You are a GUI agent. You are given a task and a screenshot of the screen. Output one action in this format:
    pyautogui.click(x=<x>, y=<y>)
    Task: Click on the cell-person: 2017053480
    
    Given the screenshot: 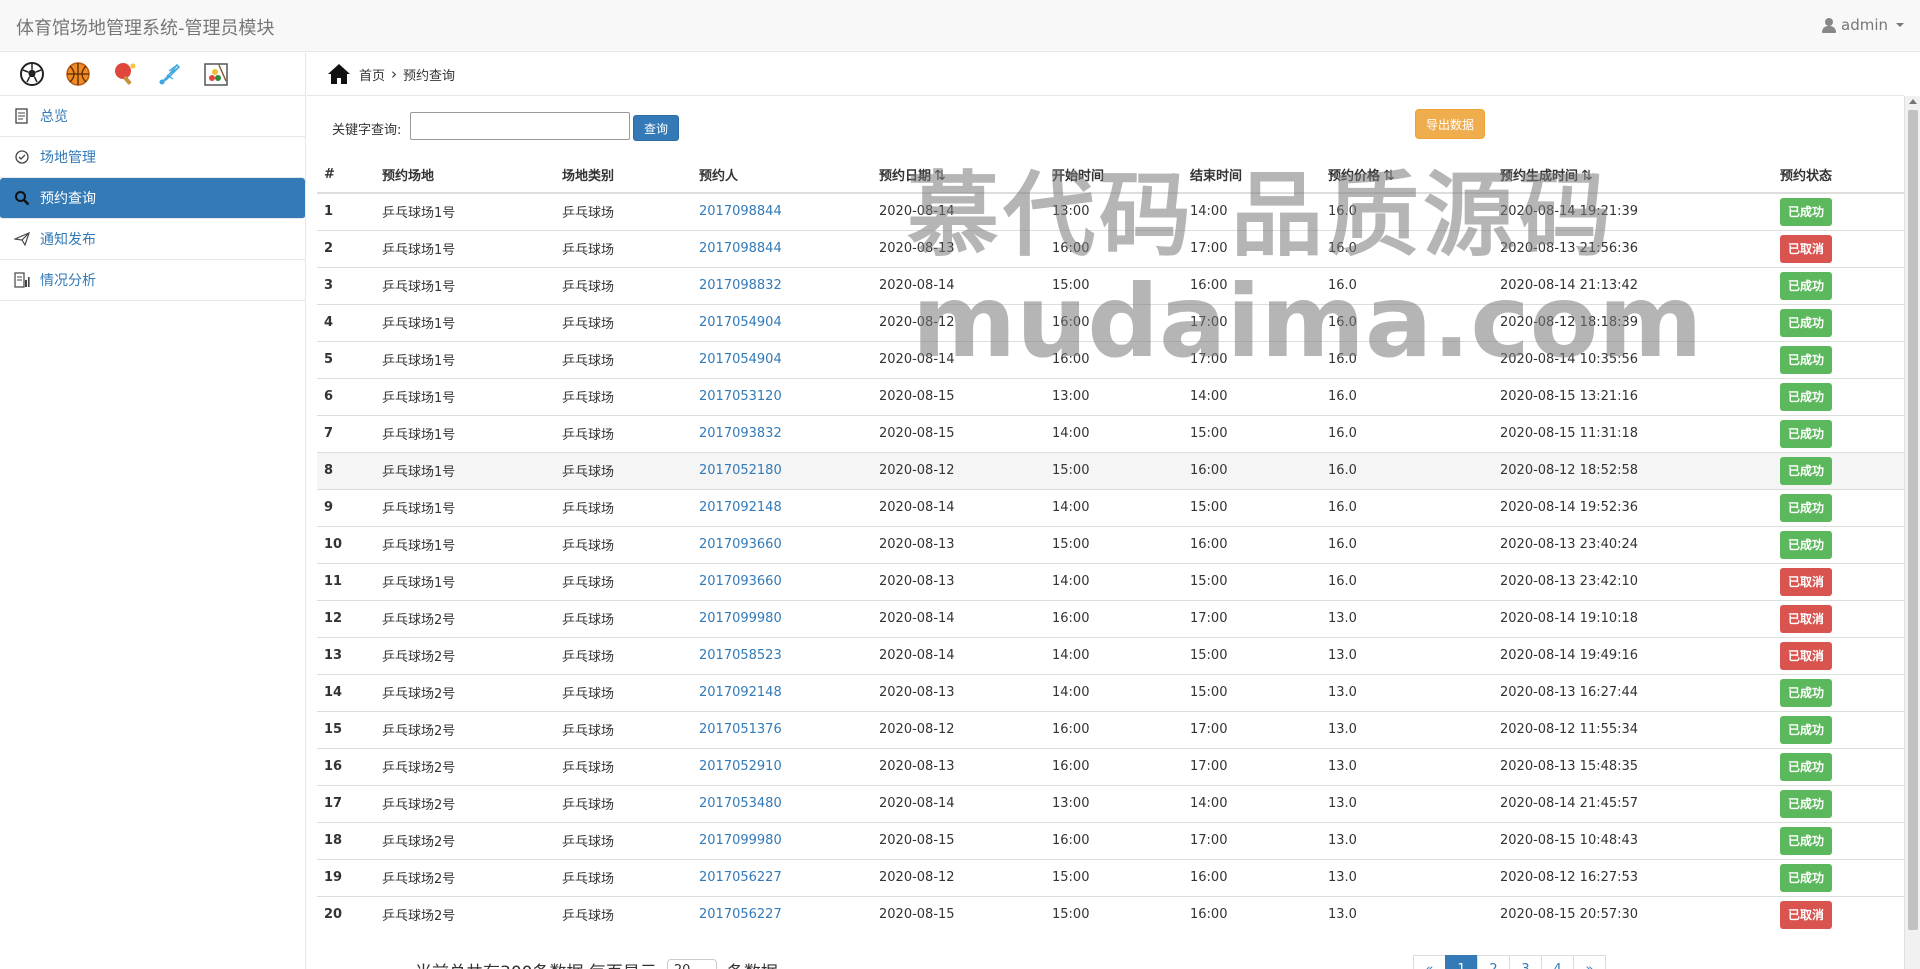 What is the action you would take?
    pyautogui.click(x=740, y=803)
    